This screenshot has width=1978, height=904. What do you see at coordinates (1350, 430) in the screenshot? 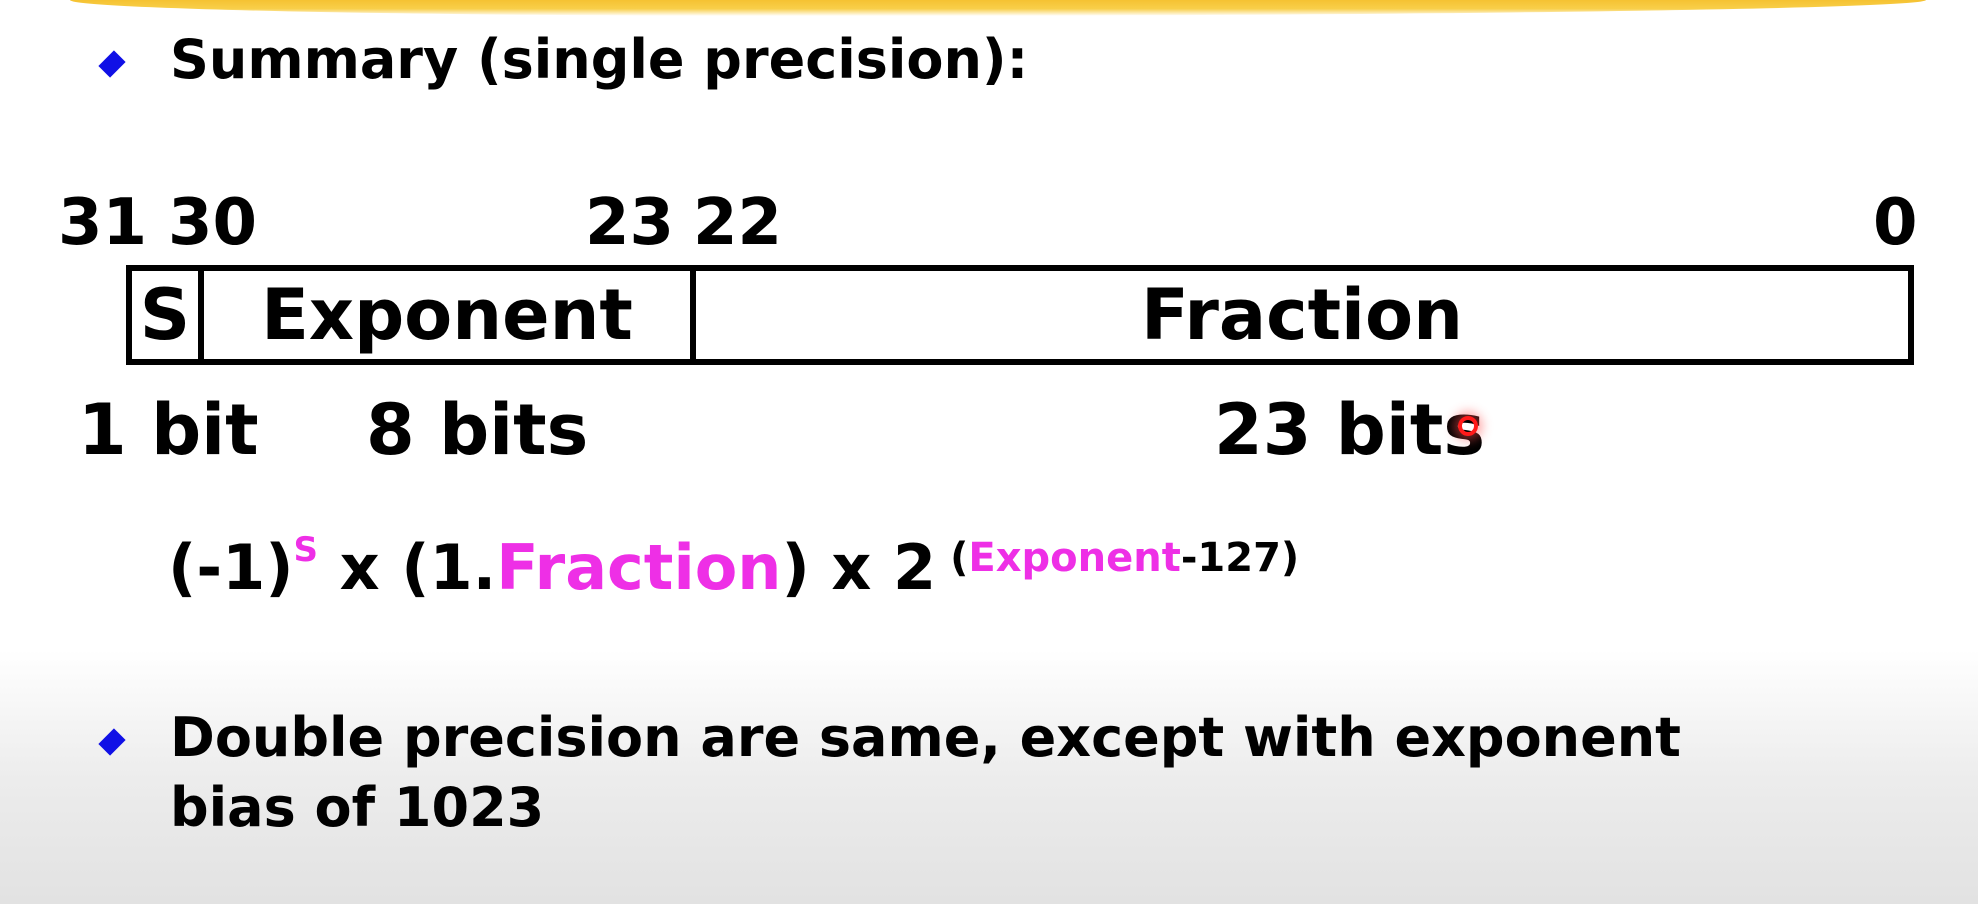
I see `fraction-size-label: 23 bits` at bounding box center [1350, 430].